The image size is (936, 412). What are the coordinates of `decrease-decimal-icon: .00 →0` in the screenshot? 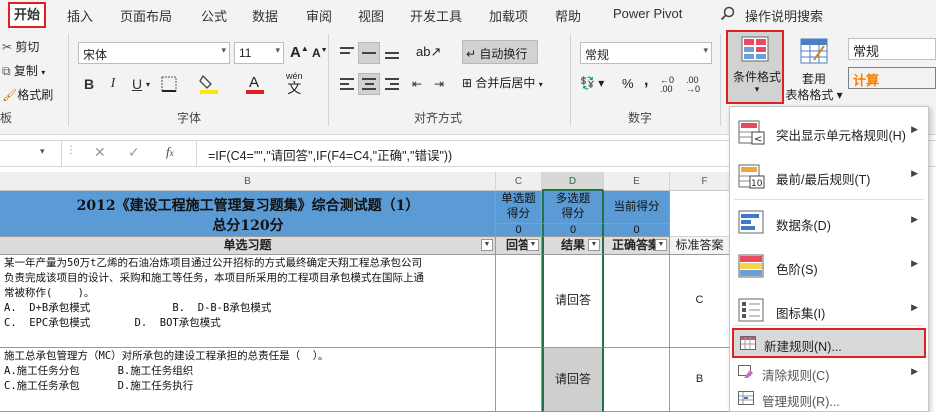 It's located at (693, 85).